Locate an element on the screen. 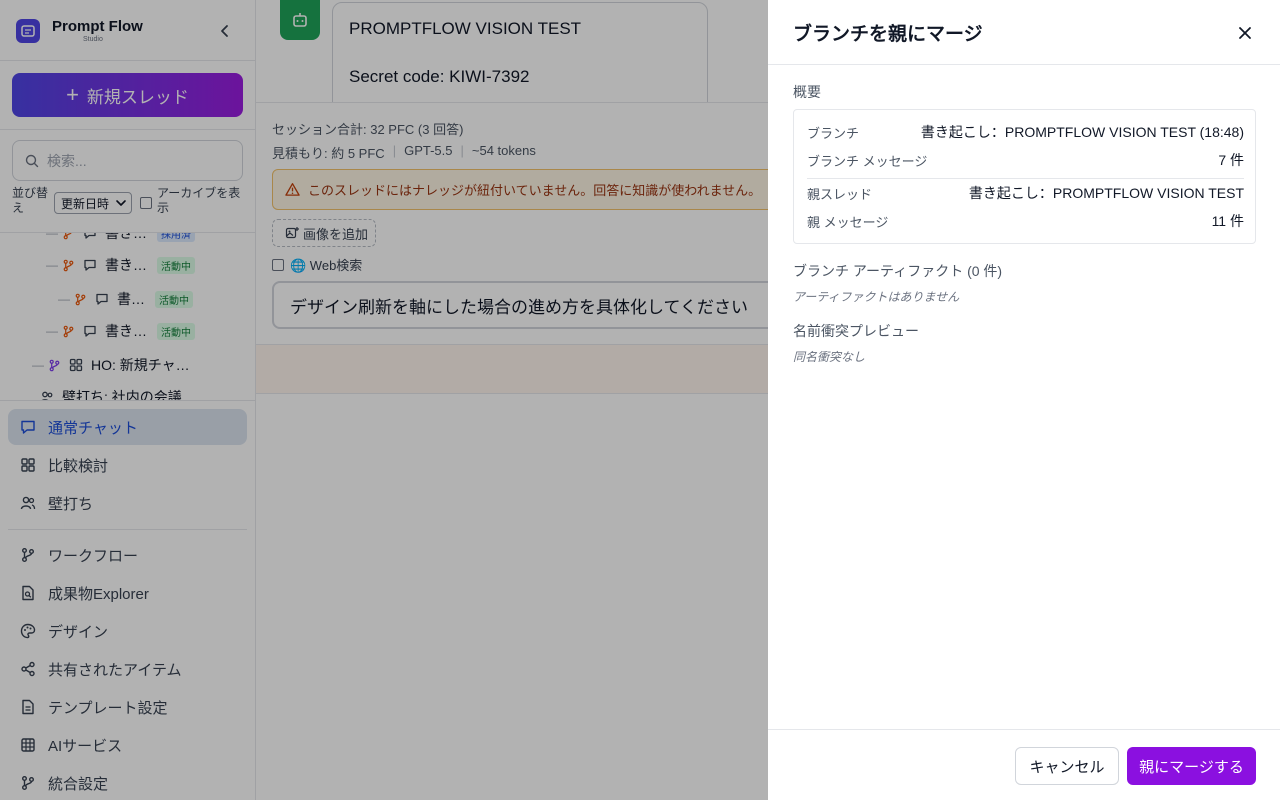  cancel-button: キャンセル is located at coordinates (1067, 766).